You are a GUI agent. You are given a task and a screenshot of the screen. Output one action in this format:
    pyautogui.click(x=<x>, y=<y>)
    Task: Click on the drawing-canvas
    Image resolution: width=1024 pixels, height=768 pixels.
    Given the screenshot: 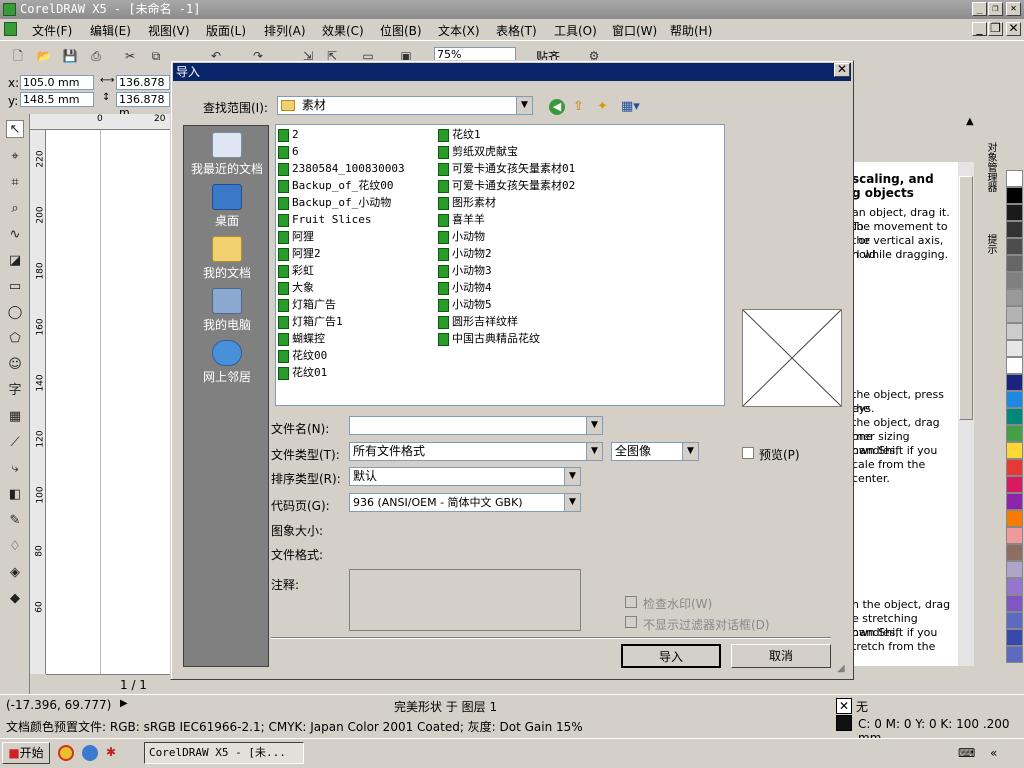 What is the action you would take?
    pyautogui.click(x=108, y=402)
    